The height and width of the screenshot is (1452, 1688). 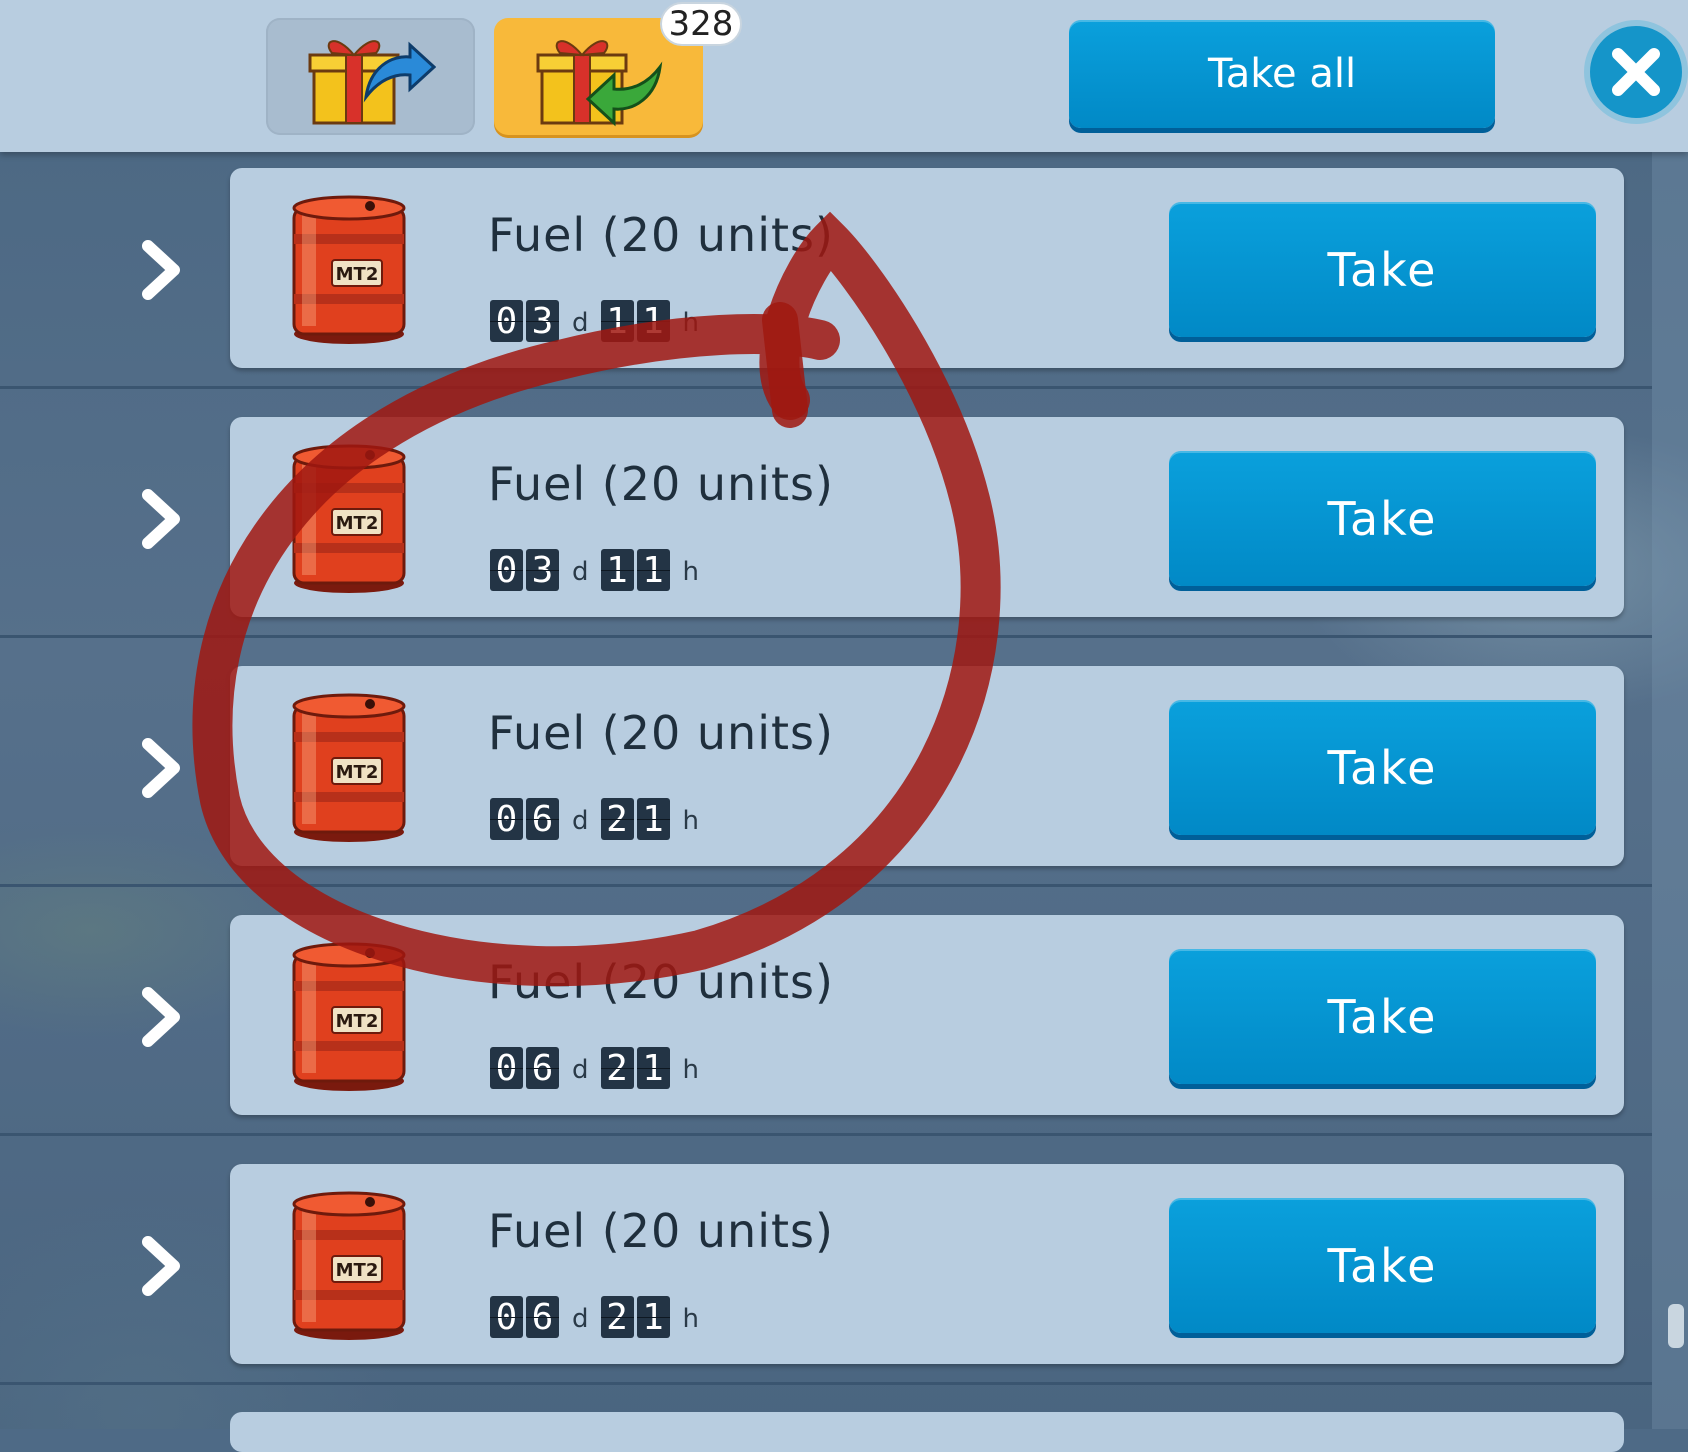 I want to click on list-item-partial, so click(x=927, y=1432).